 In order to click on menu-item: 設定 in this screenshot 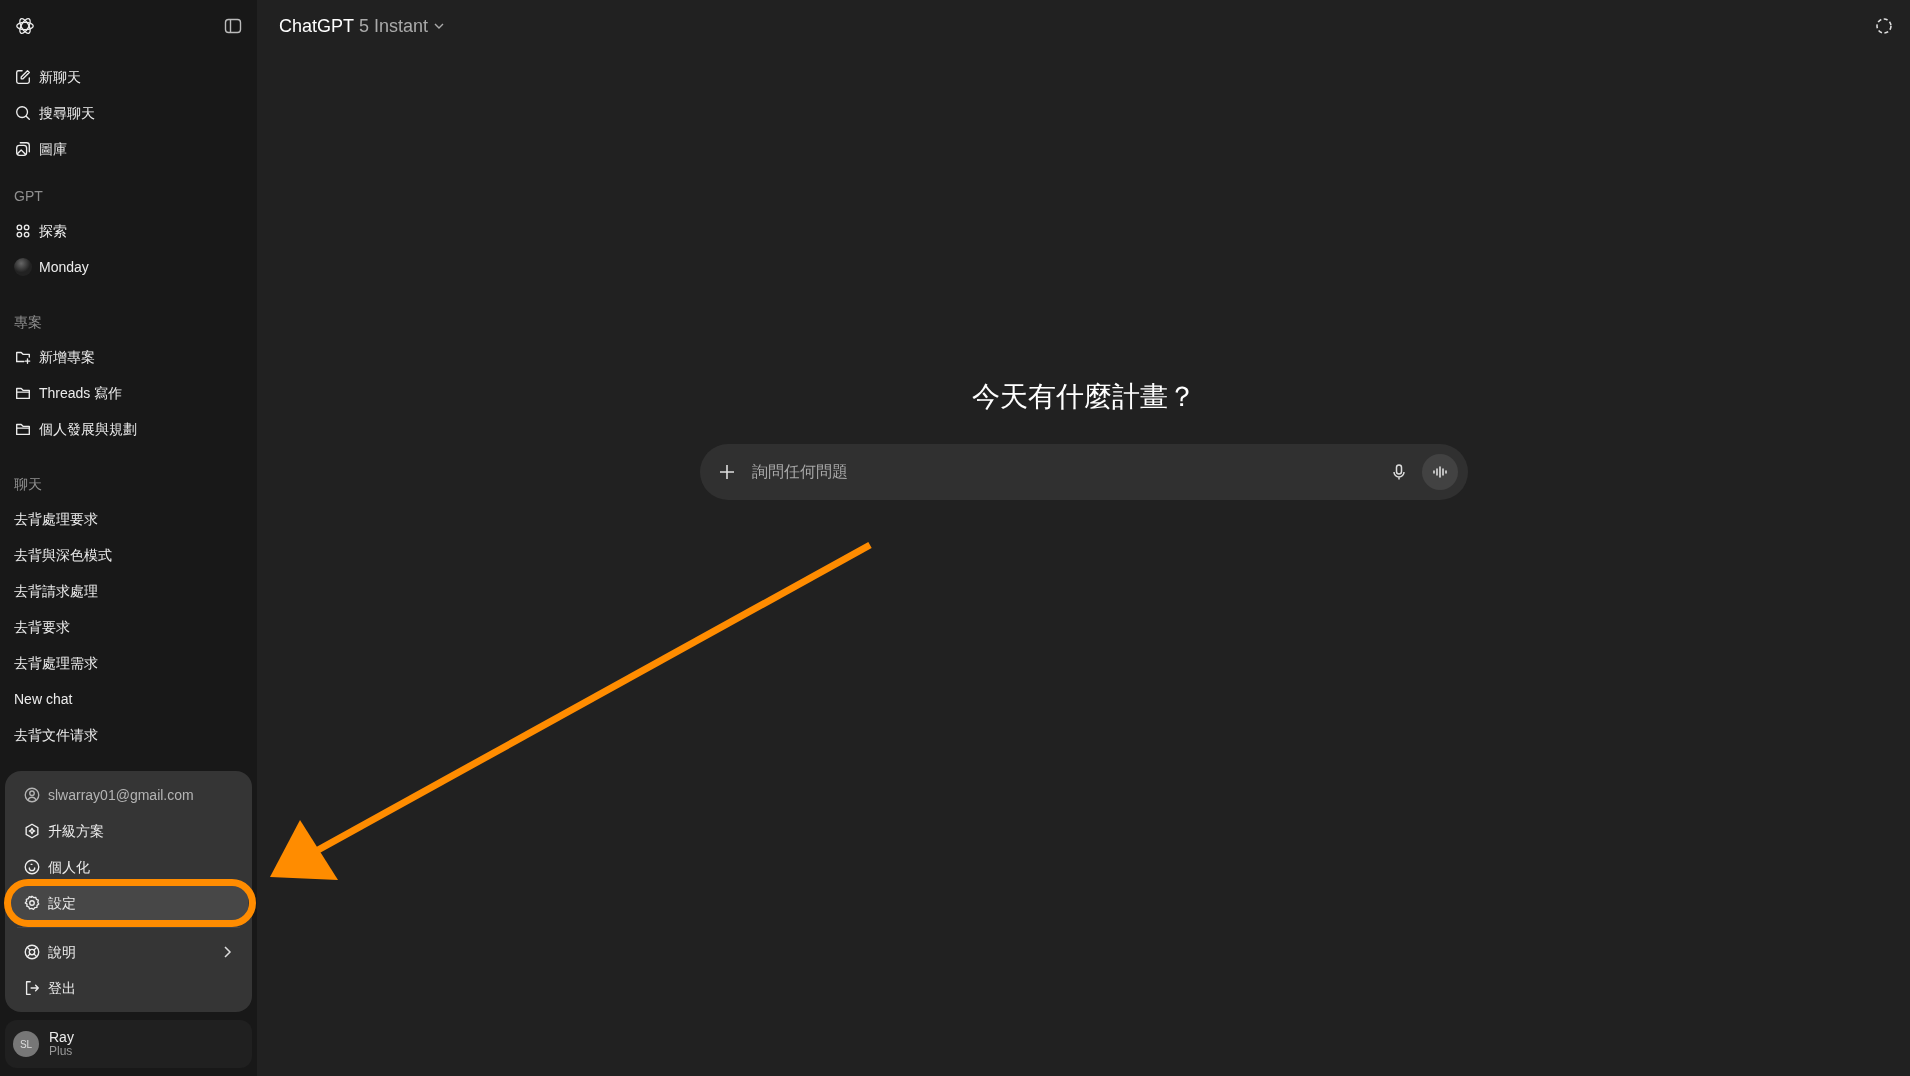, I will do `click(128, 903)`.